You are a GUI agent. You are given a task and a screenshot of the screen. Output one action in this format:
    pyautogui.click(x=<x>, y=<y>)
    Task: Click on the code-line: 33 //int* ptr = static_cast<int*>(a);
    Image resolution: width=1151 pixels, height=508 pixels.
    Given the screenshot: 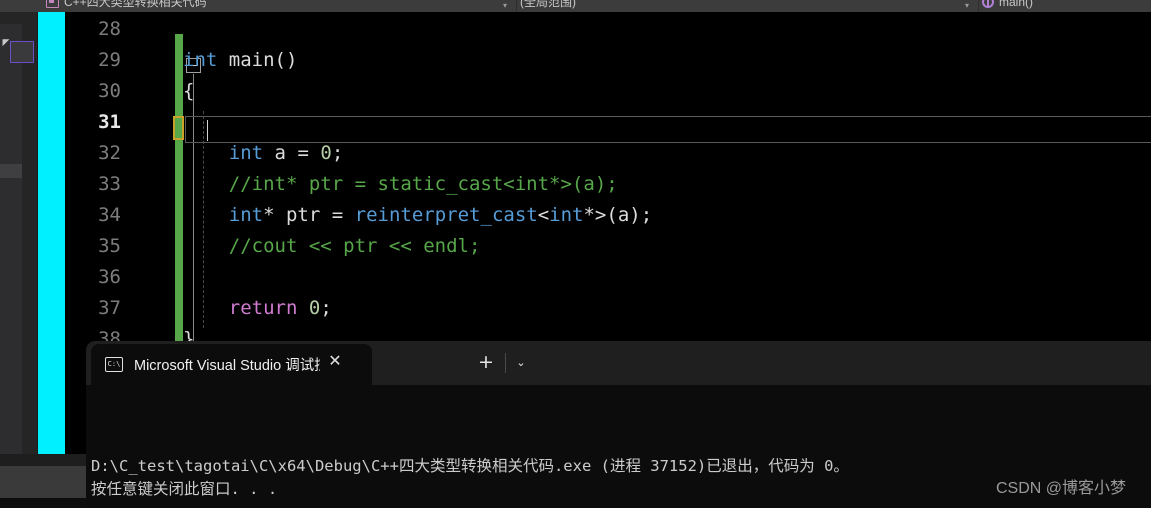 What is the action you would take?
    pyautogui.click(x=608, y=184)
    